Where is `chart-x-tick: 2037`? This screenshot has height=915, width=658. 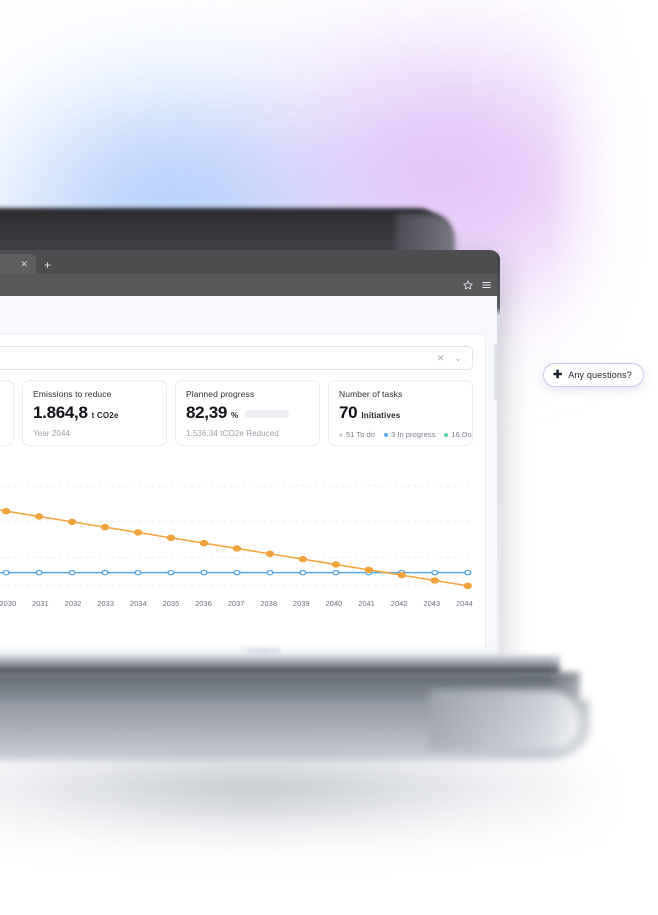 chart-x-tick: 2037 is located at coordinates (236, 603).